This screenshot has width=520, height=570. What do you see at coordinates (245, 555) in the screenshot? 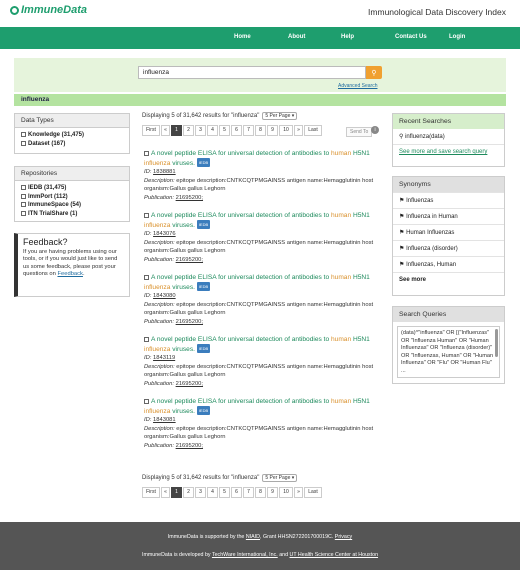
I see `techware-link: TechWare International, Inc.` at bounding box center [245, 555].